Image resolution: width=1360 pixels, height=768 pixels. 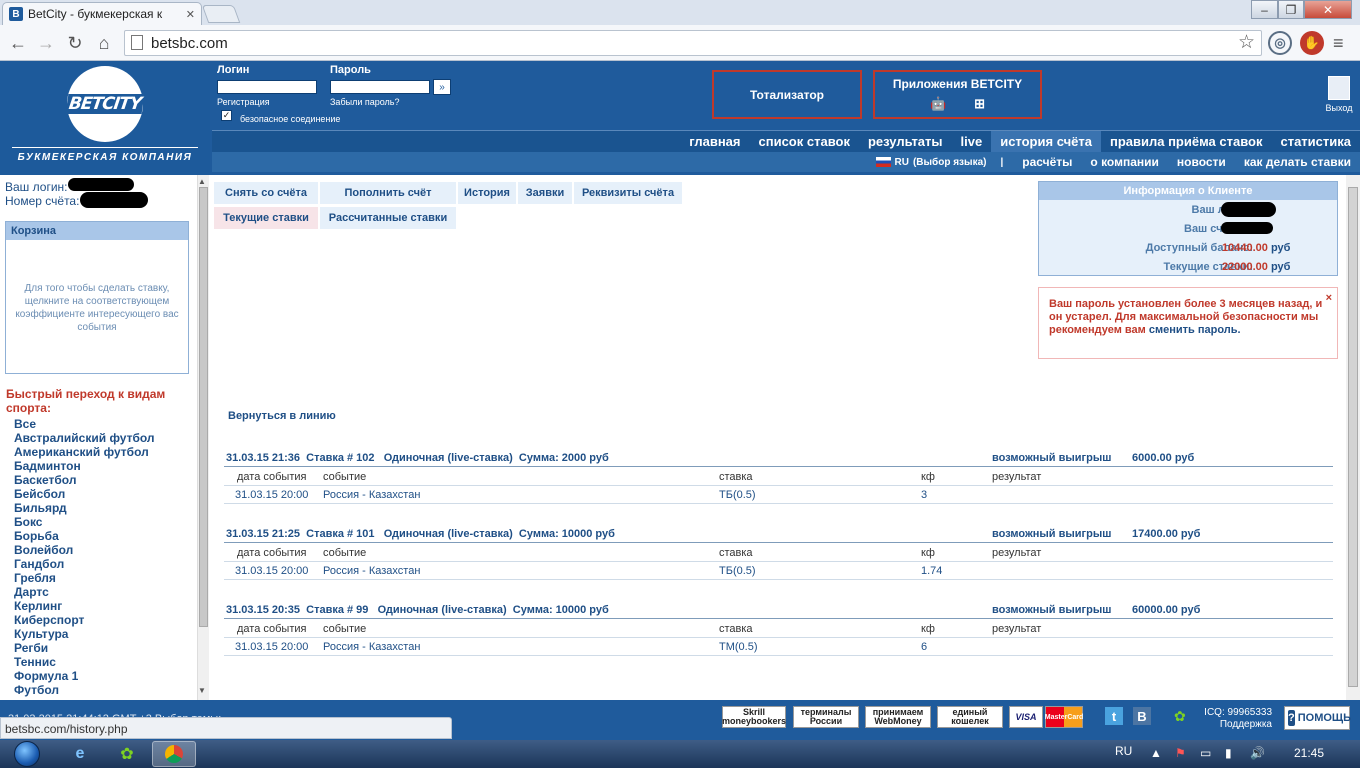 I want to click on extension-icon: ◎, so click(x=1280, y=43).